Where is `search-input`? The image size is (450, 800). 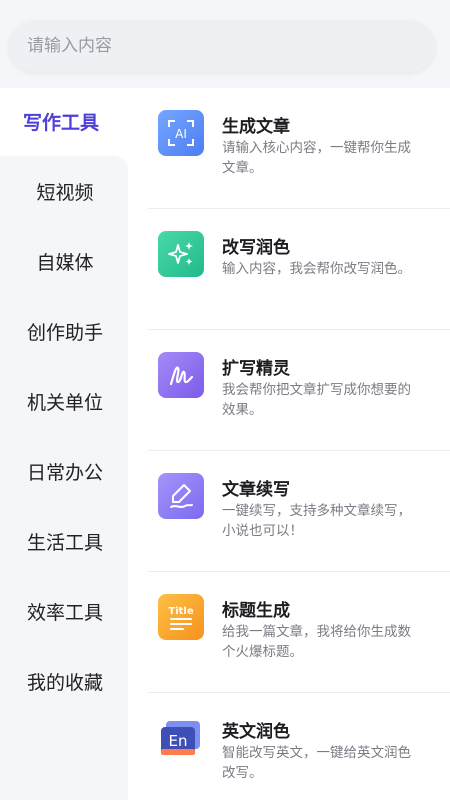
search-input is located at coordinates (222, 46).